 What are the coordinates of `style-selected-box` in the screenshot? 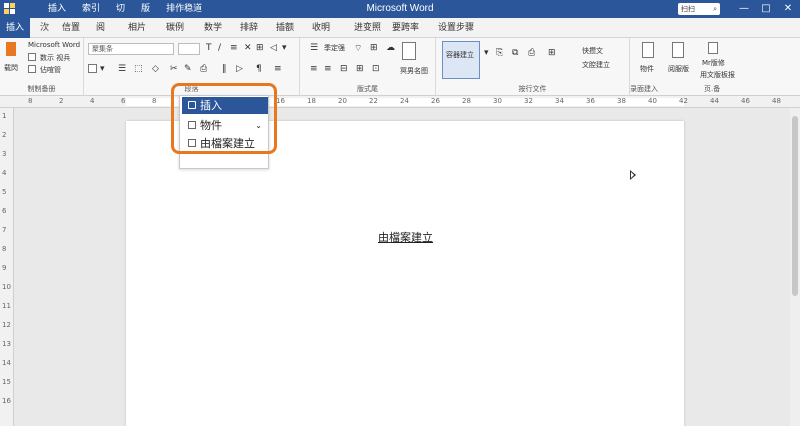 It's located at (461, 60).